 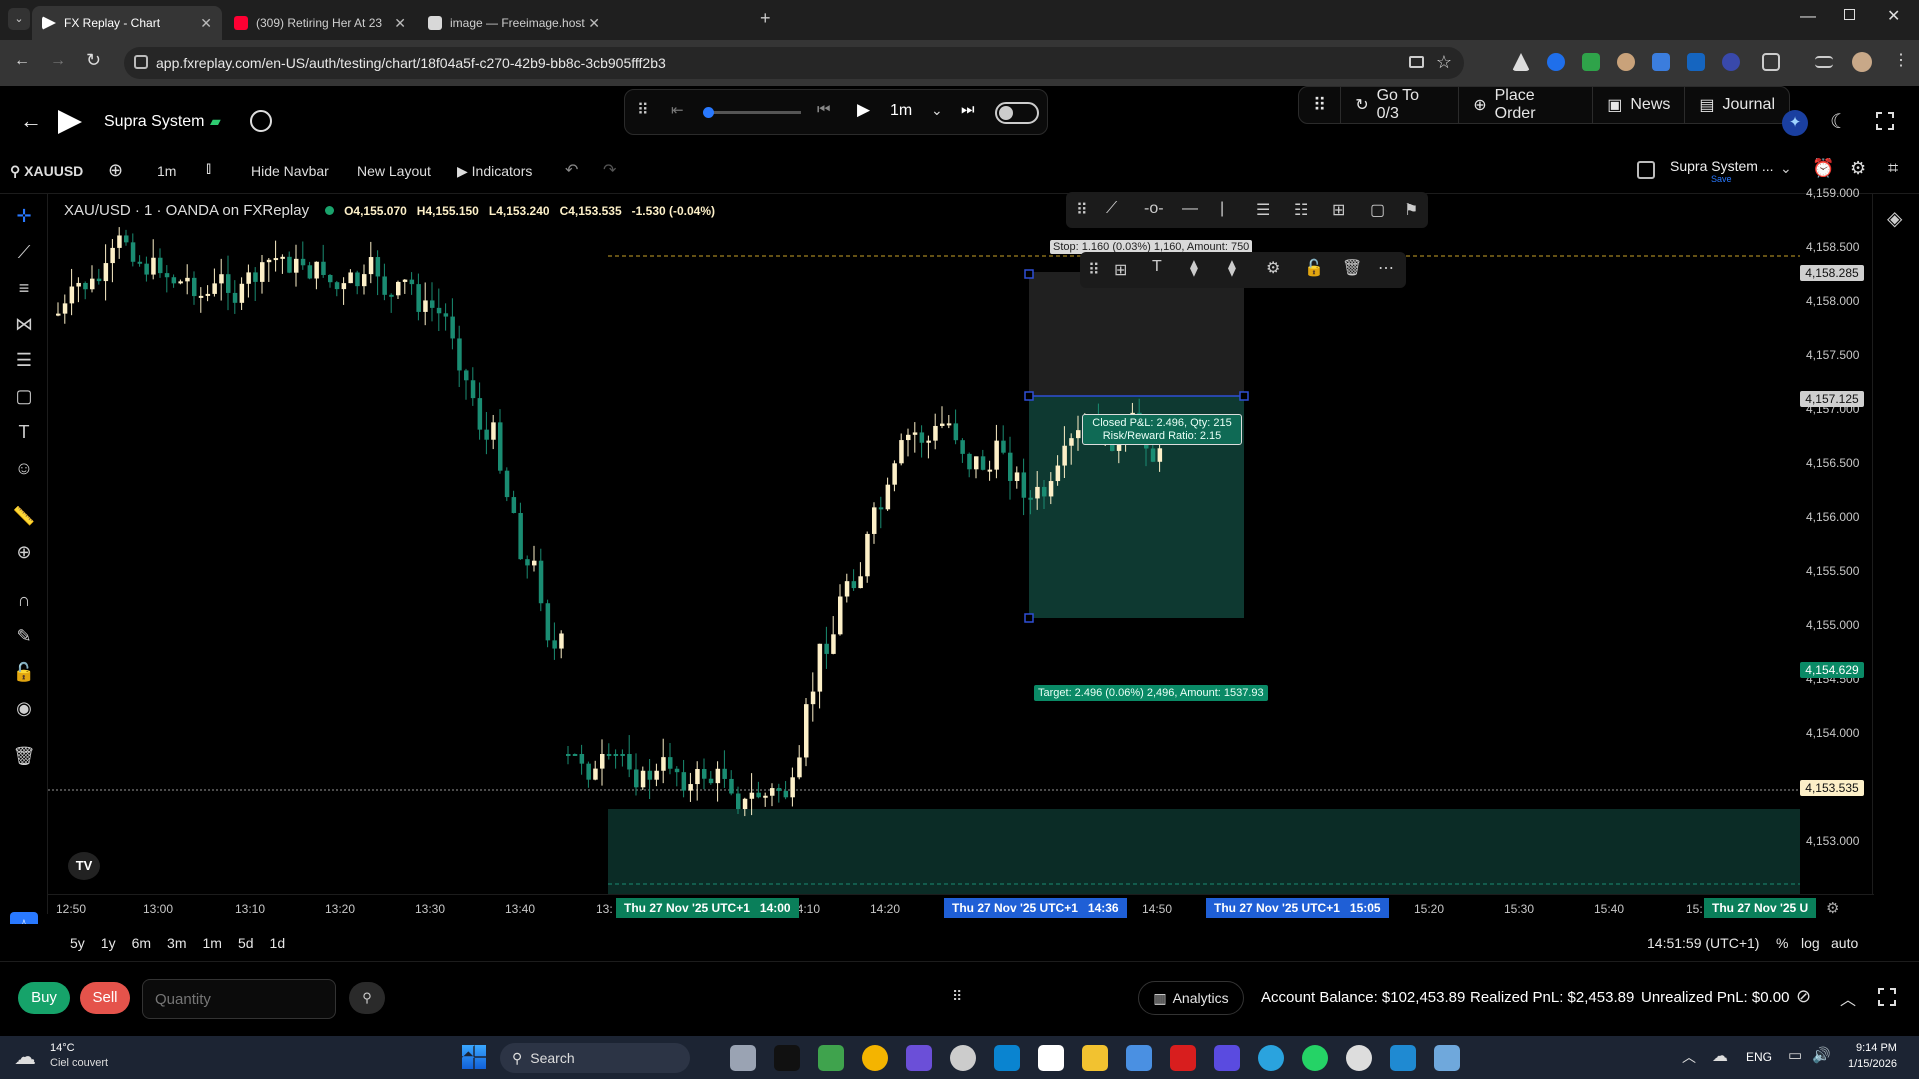 What do you see at coordinates (115, 170) in the screenshot?
I see `compare-add-icon: ⊕` at bounding box center [115, 170].